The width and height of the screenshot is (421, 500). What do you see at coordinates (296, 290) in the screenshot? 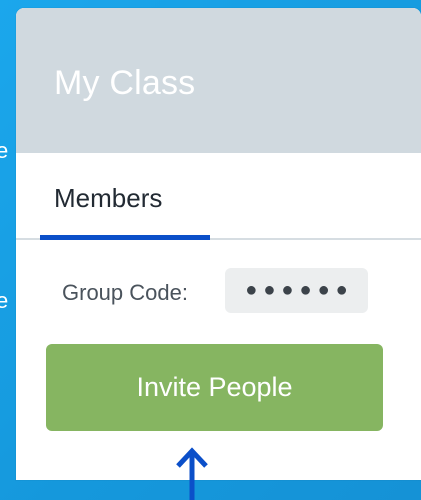
I see `group-code-value: ●●●●●●` at bounding box center [296, 290].